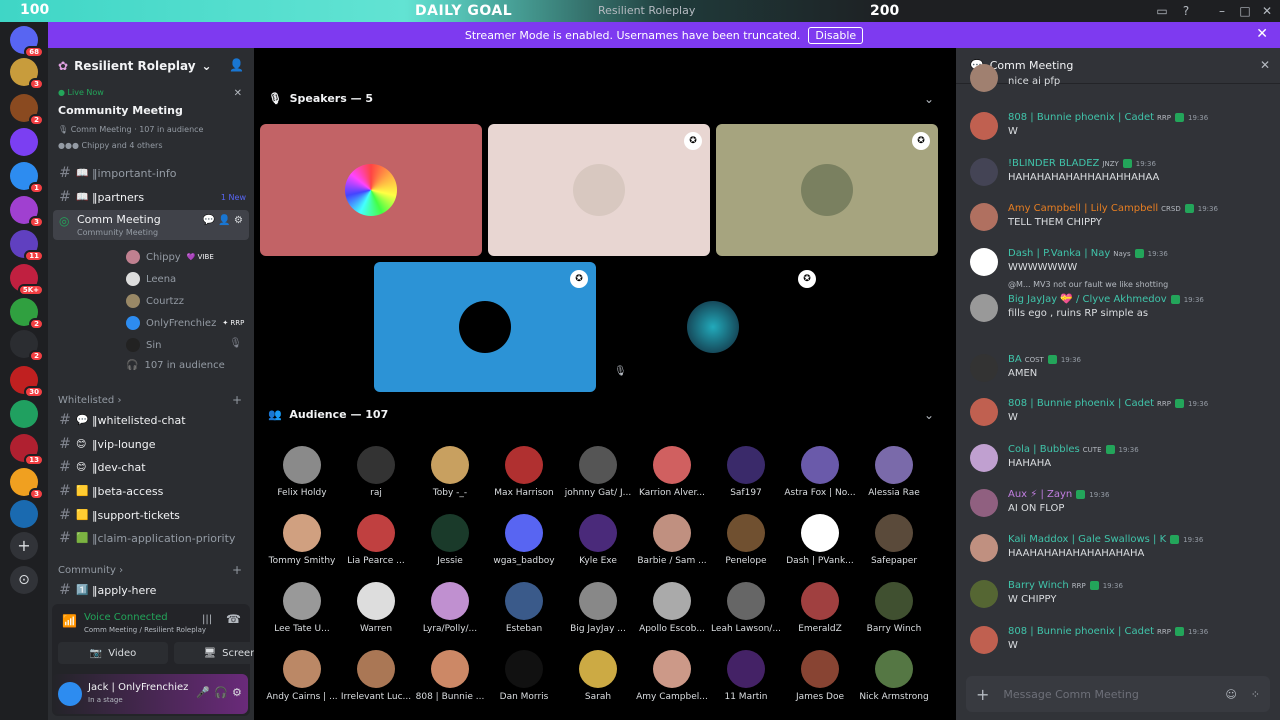 Image resolution: width=1280 pixels, height=720 pixels. Describe the element at coordinates (24, 580) in the screenshot. I see `discover-icon: ⊙` at that location.